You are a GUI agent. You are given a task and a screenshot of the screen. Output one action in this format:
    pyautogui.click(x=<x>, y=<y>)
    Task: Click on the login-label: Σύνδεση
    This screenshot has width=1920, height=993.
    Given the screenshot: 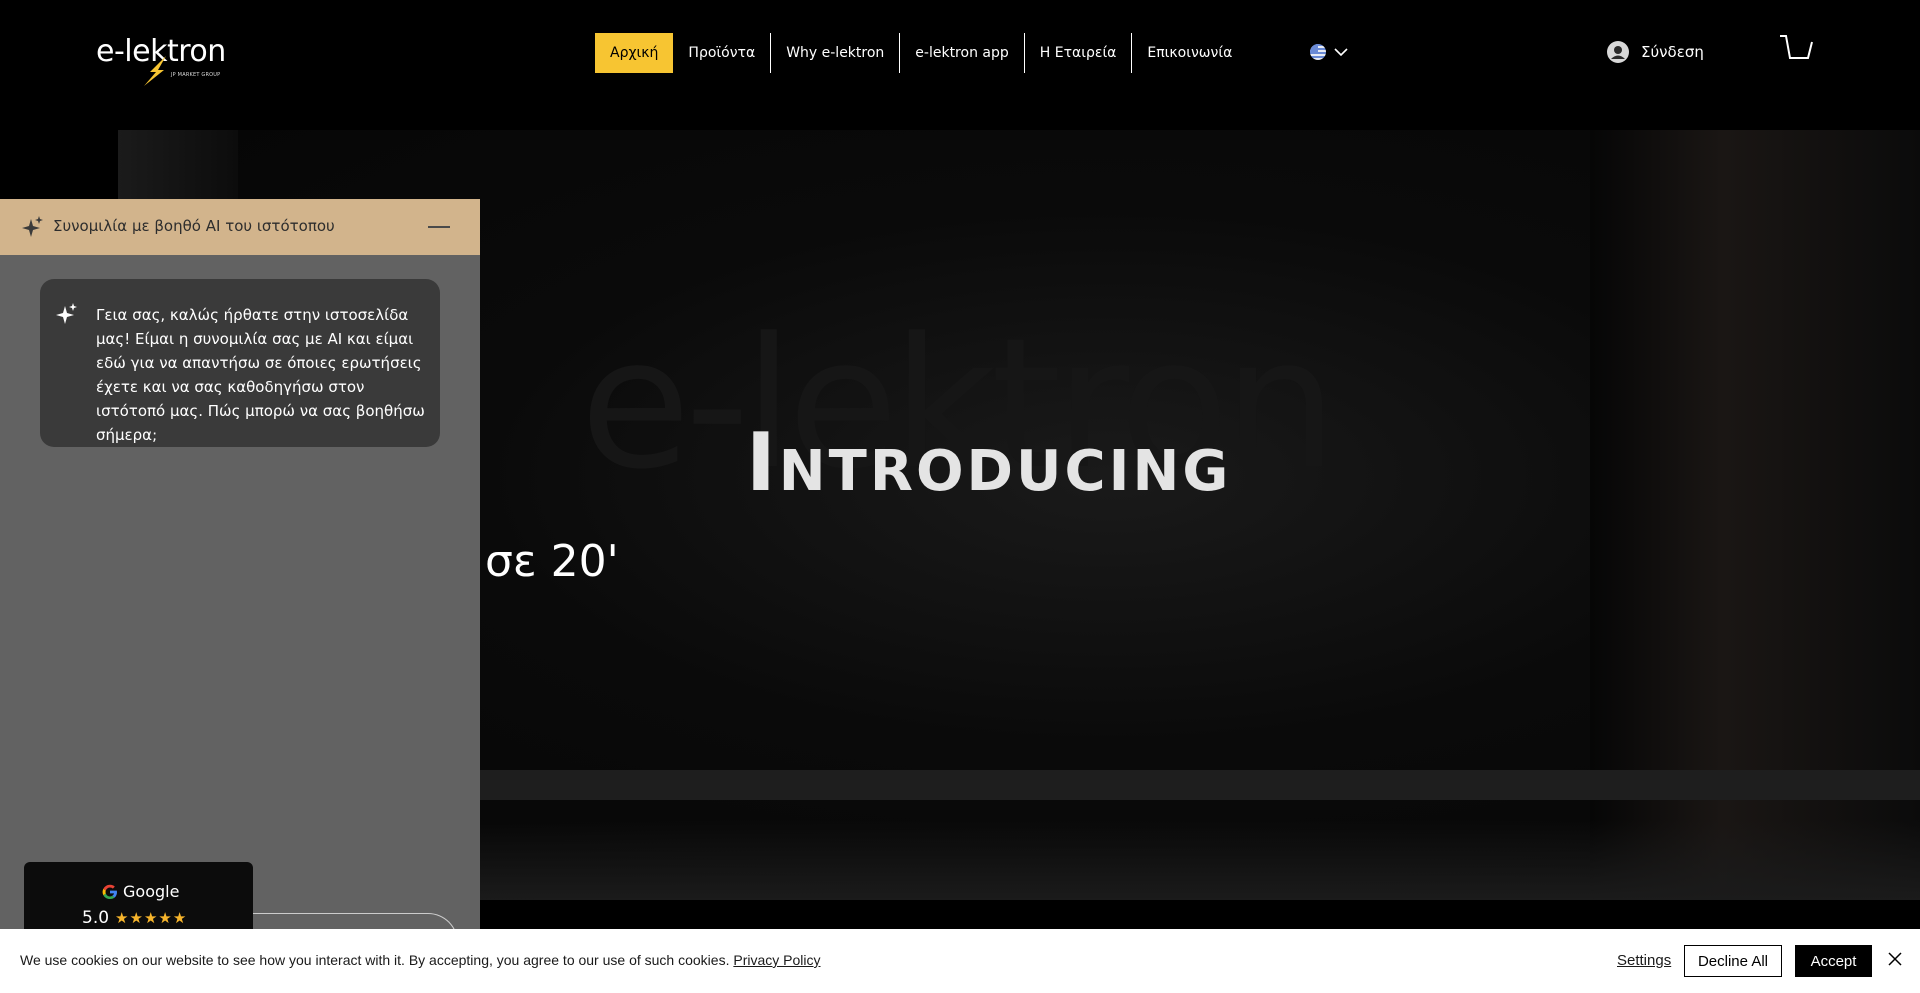 What is the action you would take?
    pyautogui.click(x=1672, y=52)
    